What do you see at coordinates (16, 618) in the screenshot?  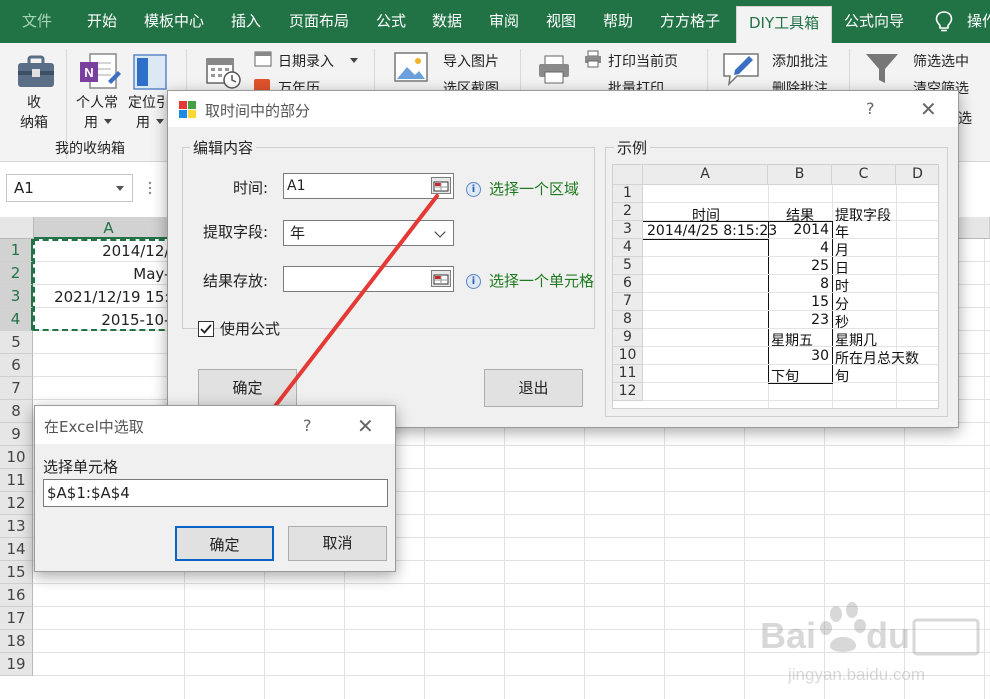 I see `row-header-17: 17` at bounding box center [16, 618].